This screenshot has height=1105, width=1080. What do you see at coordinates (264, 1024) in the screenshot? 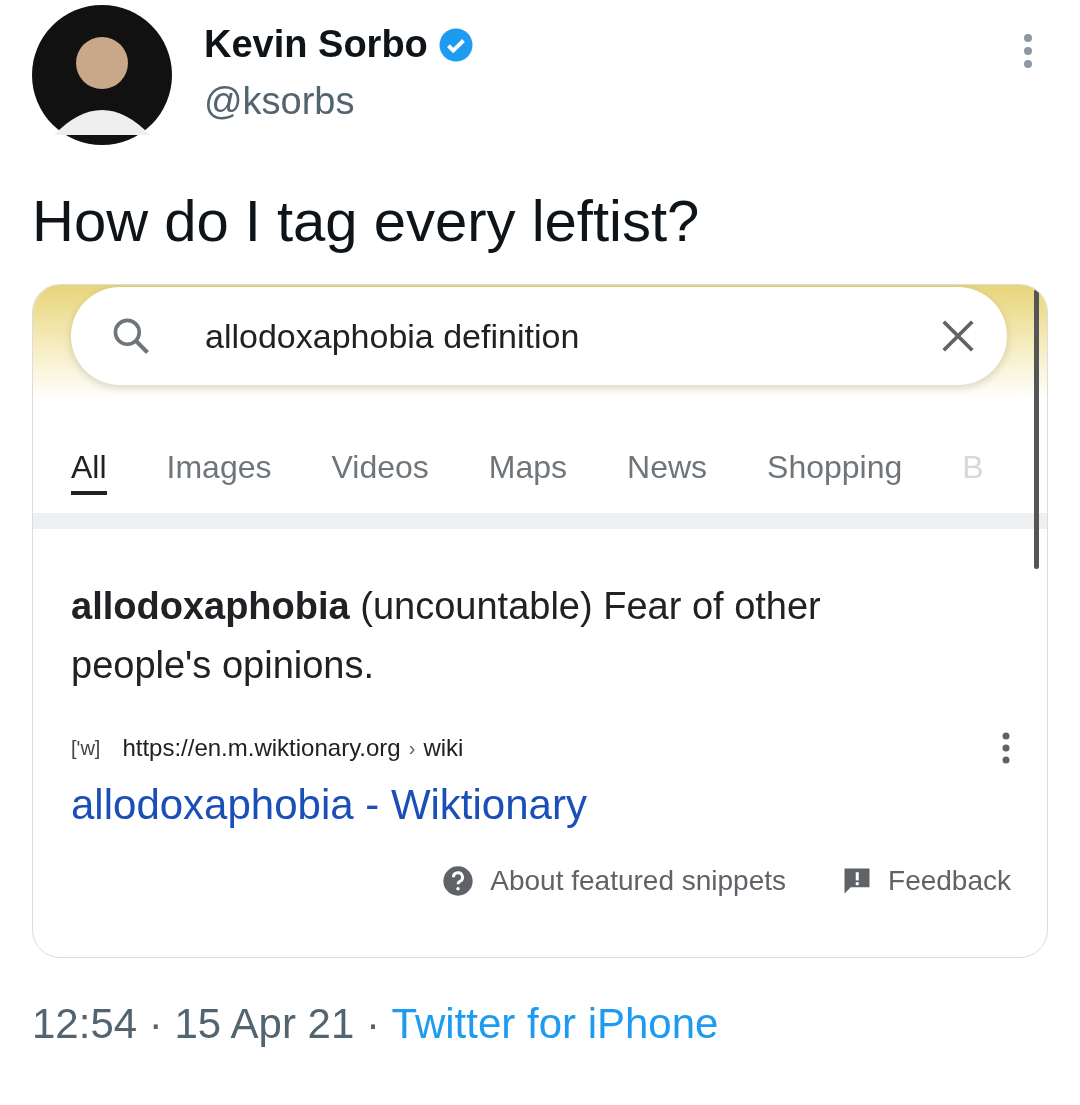
I see `tweet-date: 15 Apr 21` at bounding box center [264, 1024].